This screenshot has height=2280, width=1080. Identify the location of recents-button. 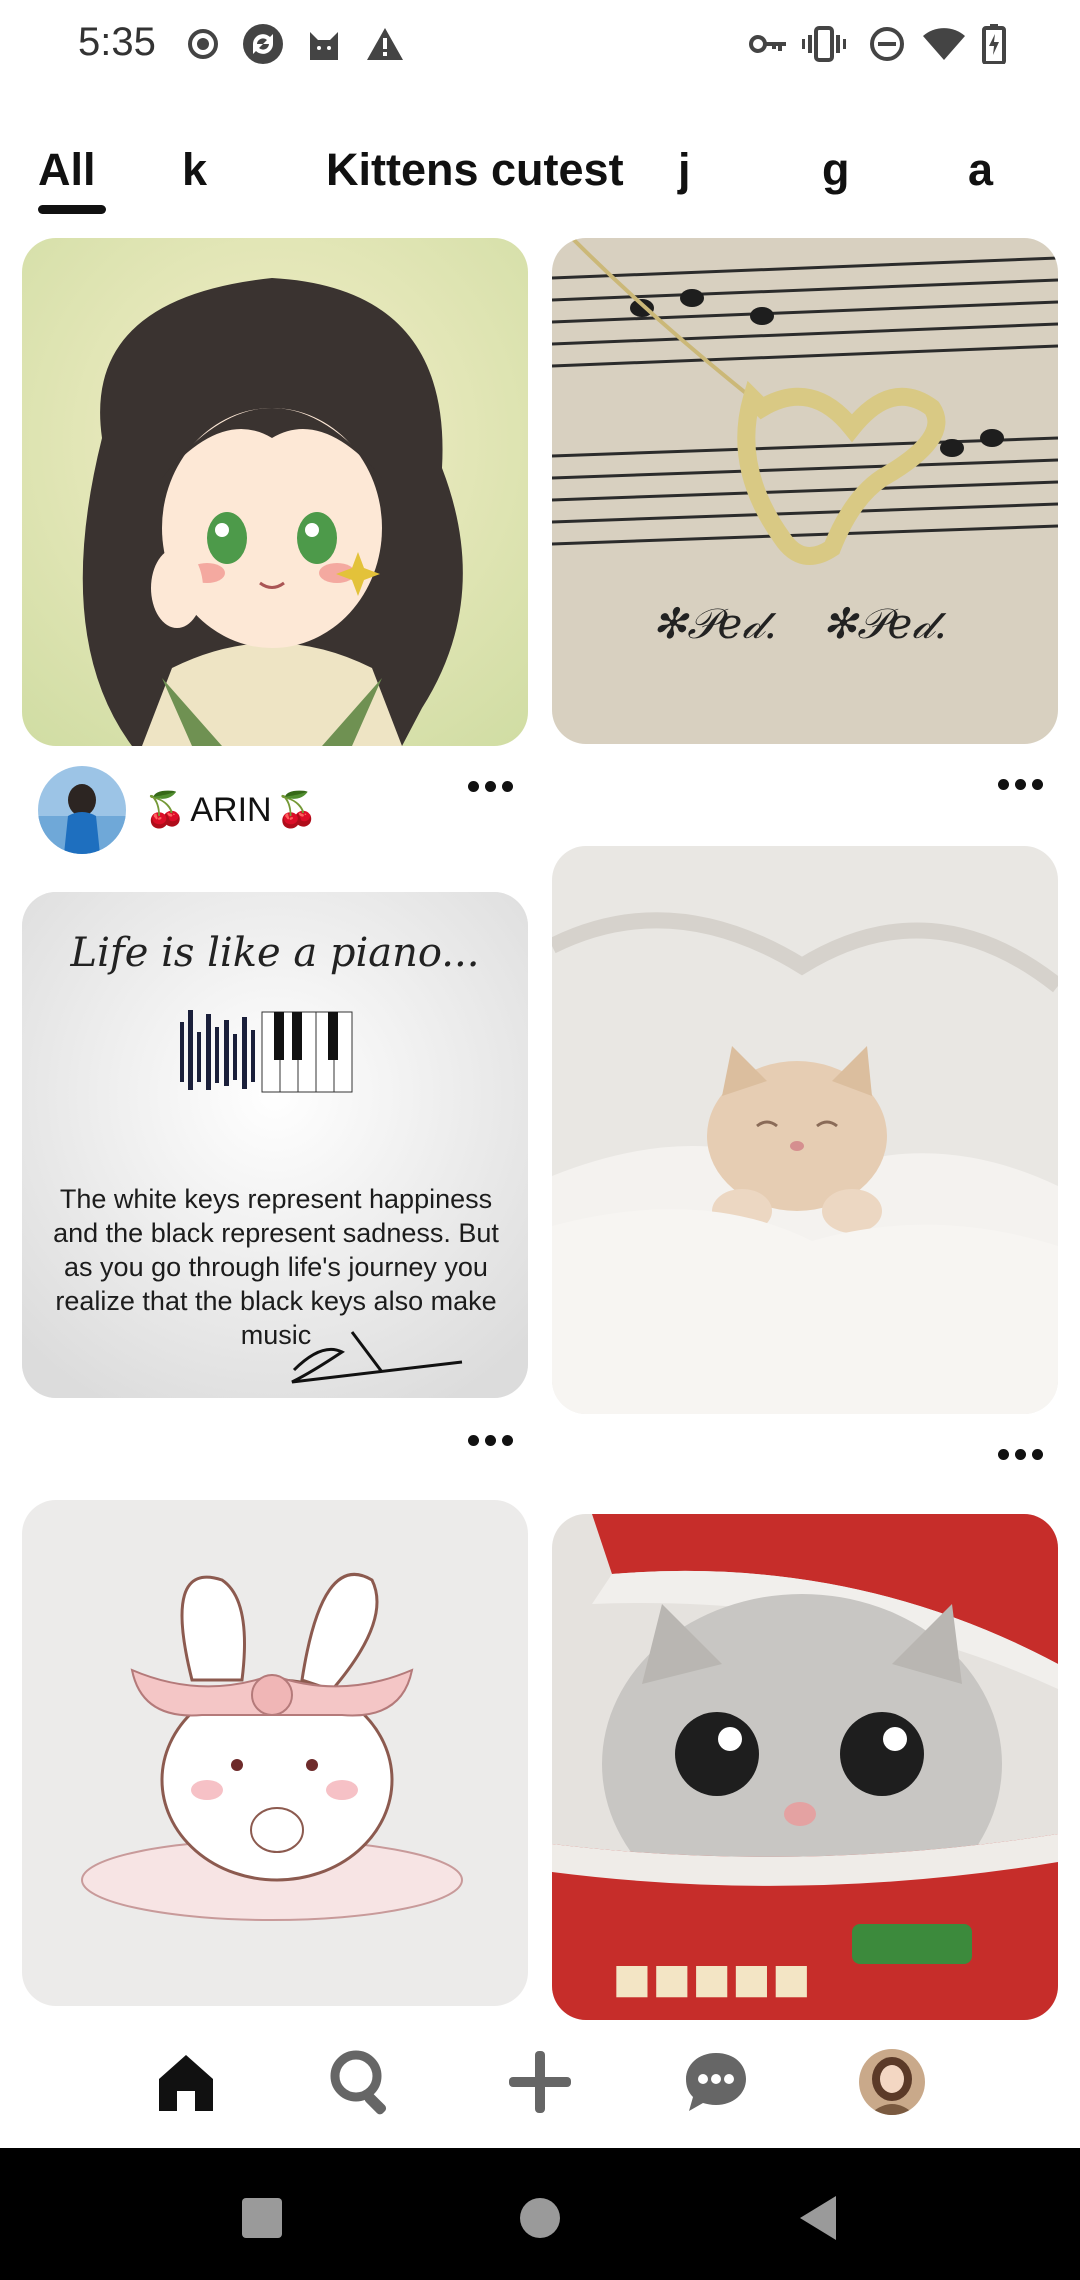
(262, 2218).